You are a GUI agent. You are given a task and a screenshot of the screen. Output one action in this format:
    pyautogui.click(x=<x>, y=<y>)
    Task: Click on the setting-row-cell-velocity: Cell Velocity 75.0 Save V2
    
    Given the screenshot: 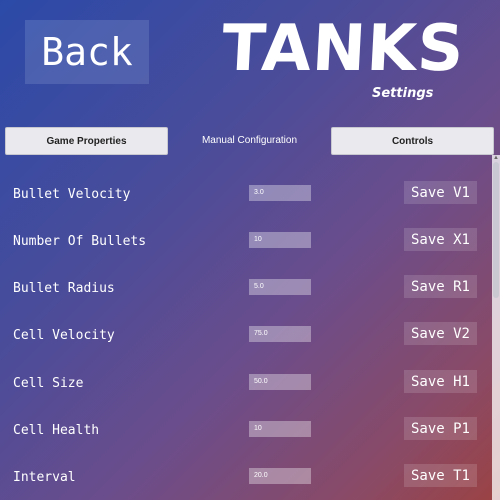 What is the action you would take?
    pyautogui.click(x=245, y=337)
    